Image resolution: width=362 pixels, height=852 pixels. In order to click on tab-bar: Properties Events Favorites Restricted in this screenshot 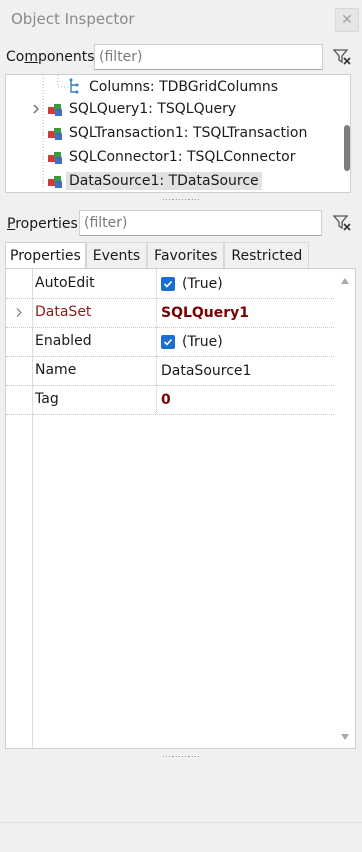, I will do `click(157, 255)`.